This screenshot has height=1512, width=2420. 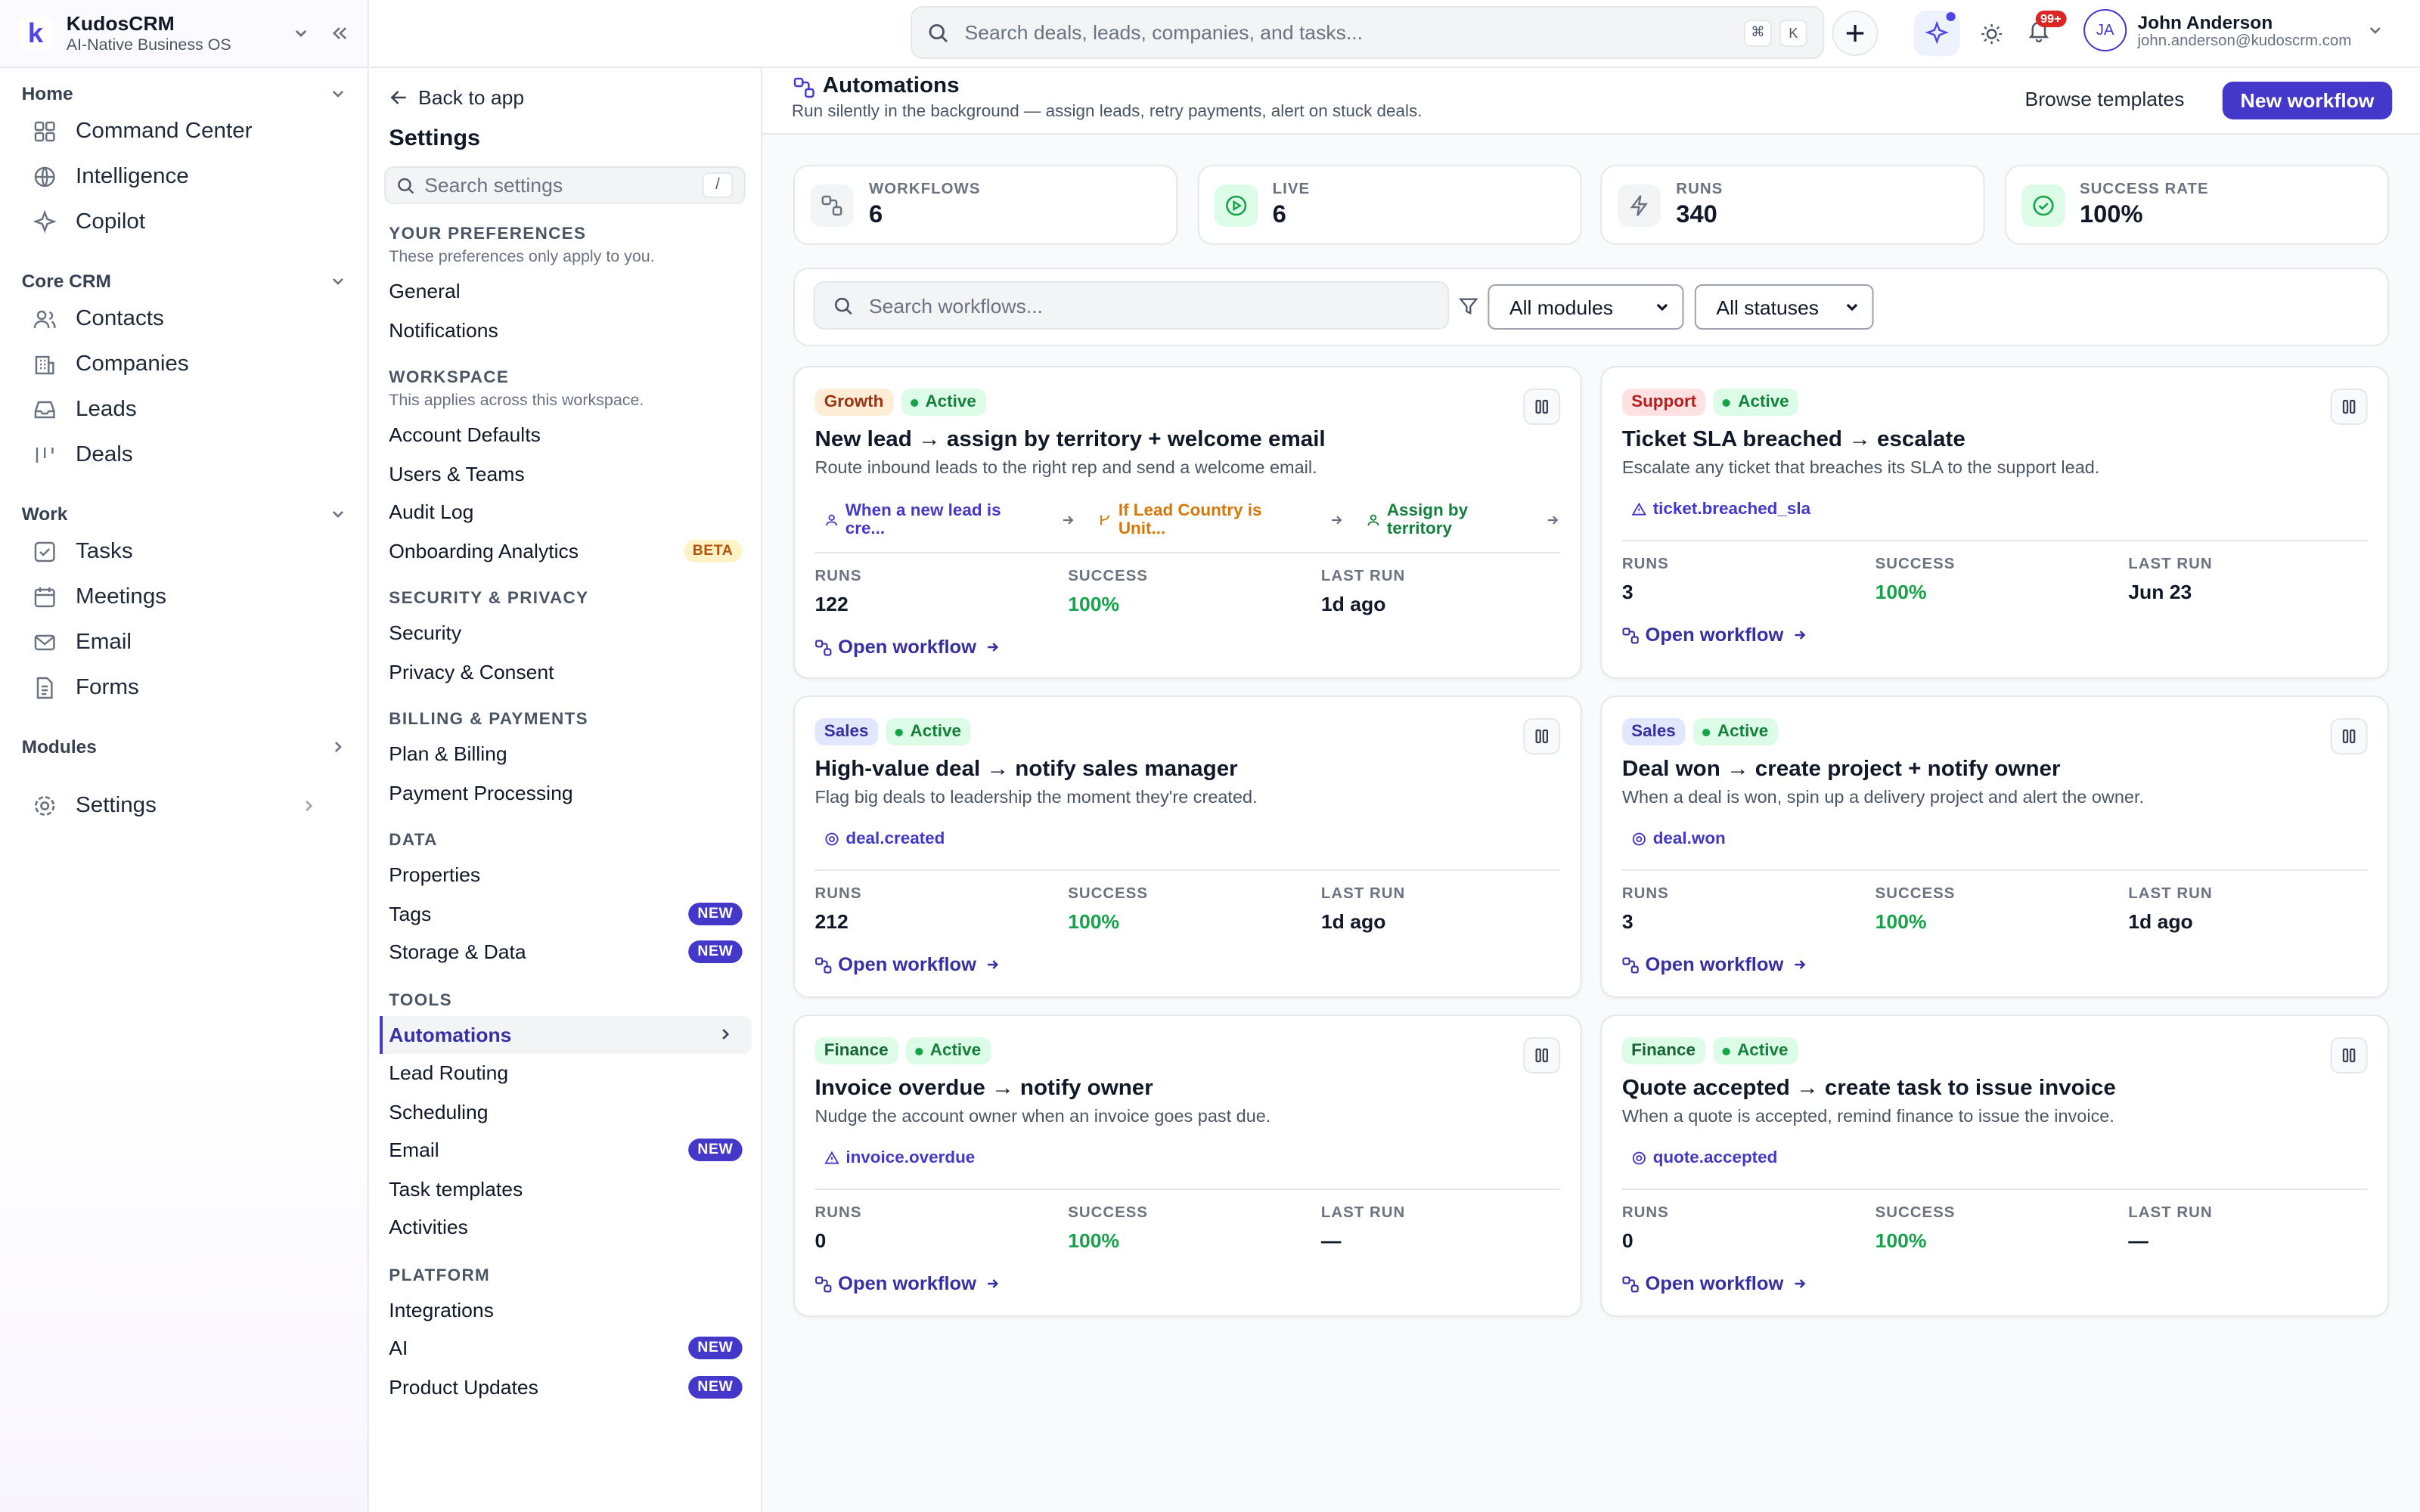 What do you see at coordinates (566, 1309) in the screenshot?
I see `settings-item-integrations: Integrations` at bounding box center [566, 1309].